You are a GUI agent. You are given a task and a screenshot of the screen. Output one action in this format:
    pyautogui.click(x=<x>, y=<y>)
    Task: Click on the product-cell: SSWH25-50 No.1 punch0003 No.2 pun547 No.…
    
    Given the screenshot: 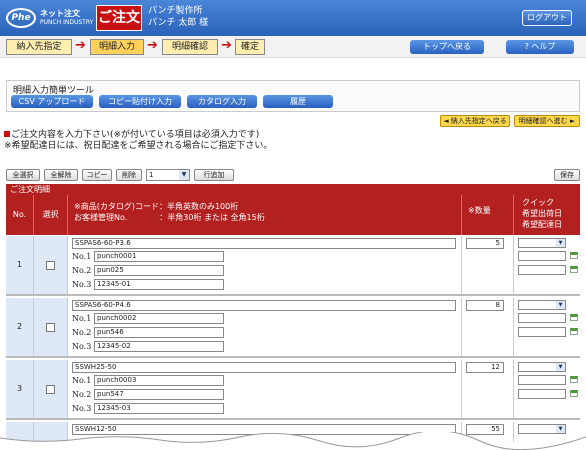 What is the action you would take?
    pyautogui.click(x=265, y=389)
    